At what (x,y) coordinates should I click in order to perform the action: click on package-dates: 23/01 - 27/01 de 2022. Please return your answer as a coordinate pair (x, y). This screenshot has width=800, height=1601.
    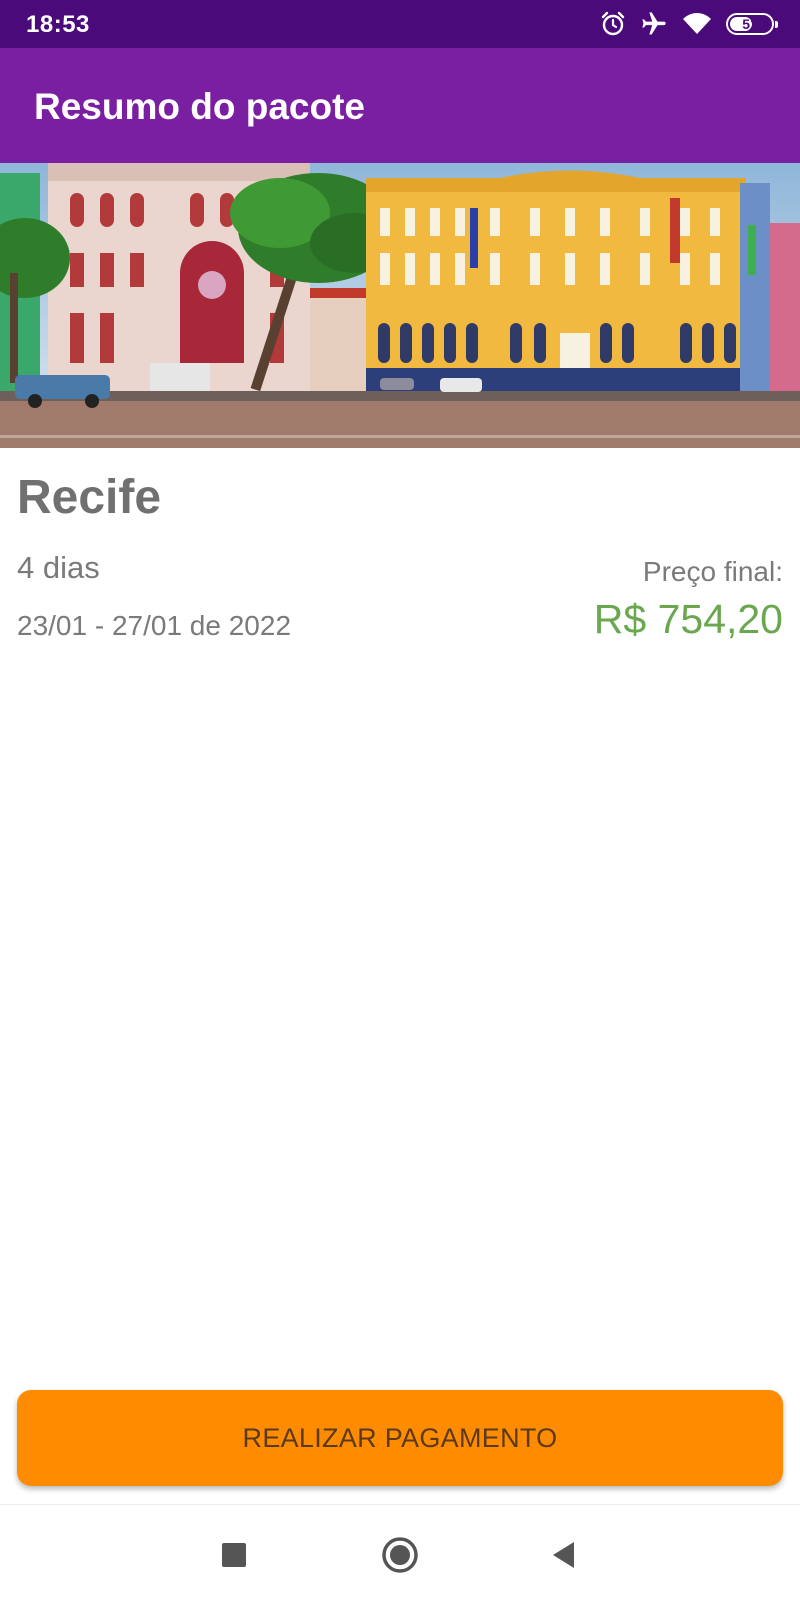
    Looking at the image, I should click on (154, 625).